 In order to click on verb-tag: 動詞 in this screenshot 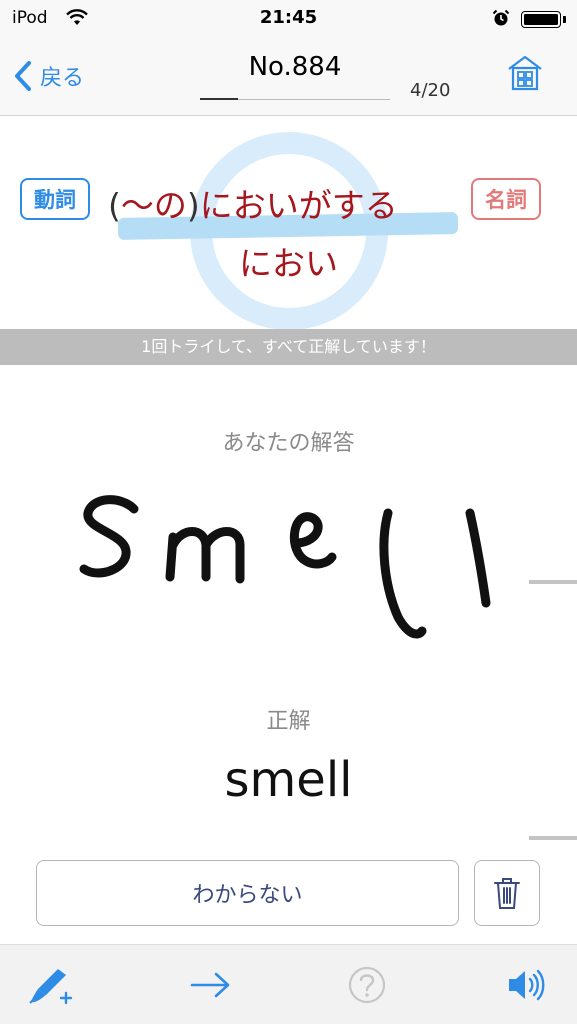, I will do `click(55, 199)`.